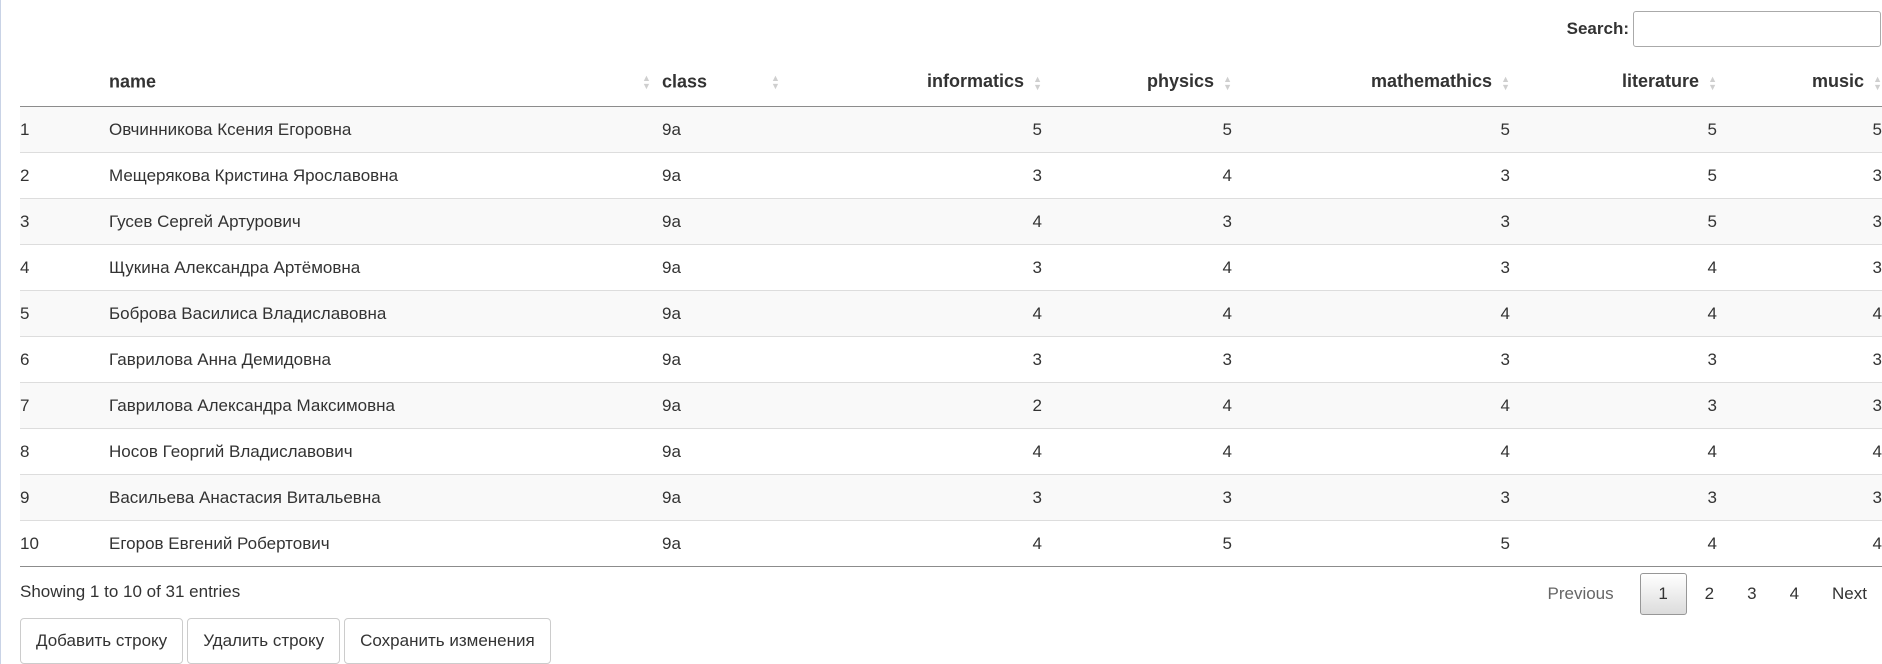 This screenshot has width=1882, height=664. What do you see at coordinates (385, 543) in the screenshot?
I see `cell-name: Егоров Евгений Робертович` at bounding box center [385, 543].